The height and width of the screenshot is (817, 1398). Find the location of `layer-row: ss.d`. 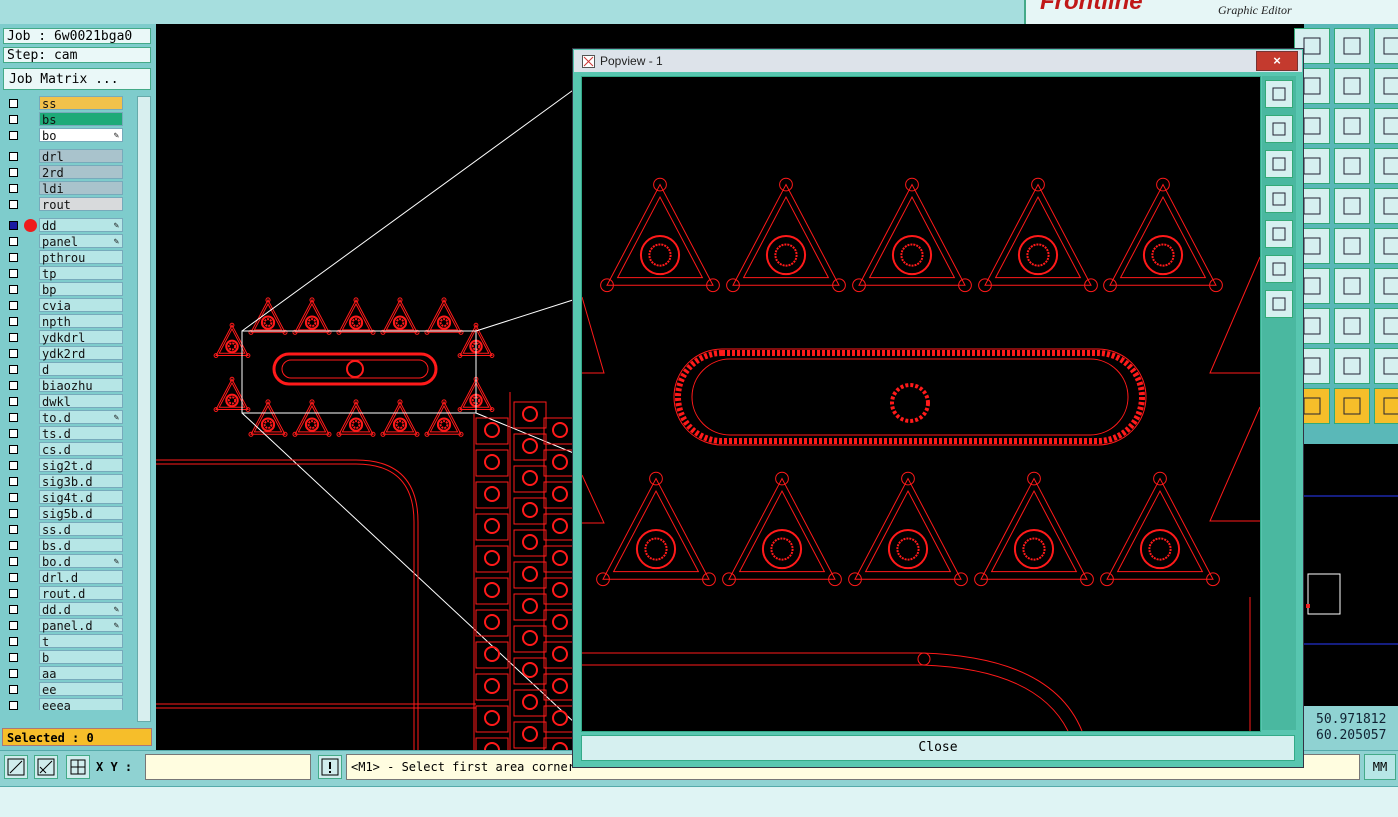

layer-row: ss.d is located at coordinates (64, 529).